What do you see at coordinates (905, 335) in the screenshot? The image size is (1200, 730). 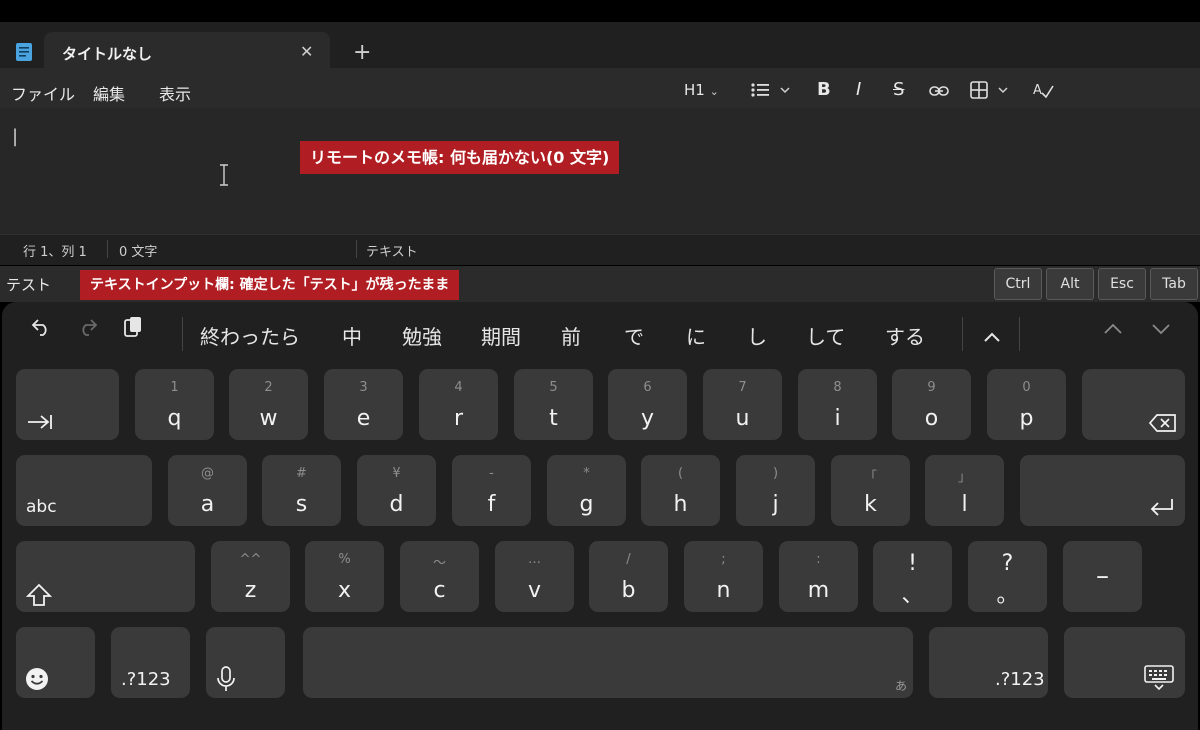 I see `candidate-word: する` at bounding box center [905, 335].